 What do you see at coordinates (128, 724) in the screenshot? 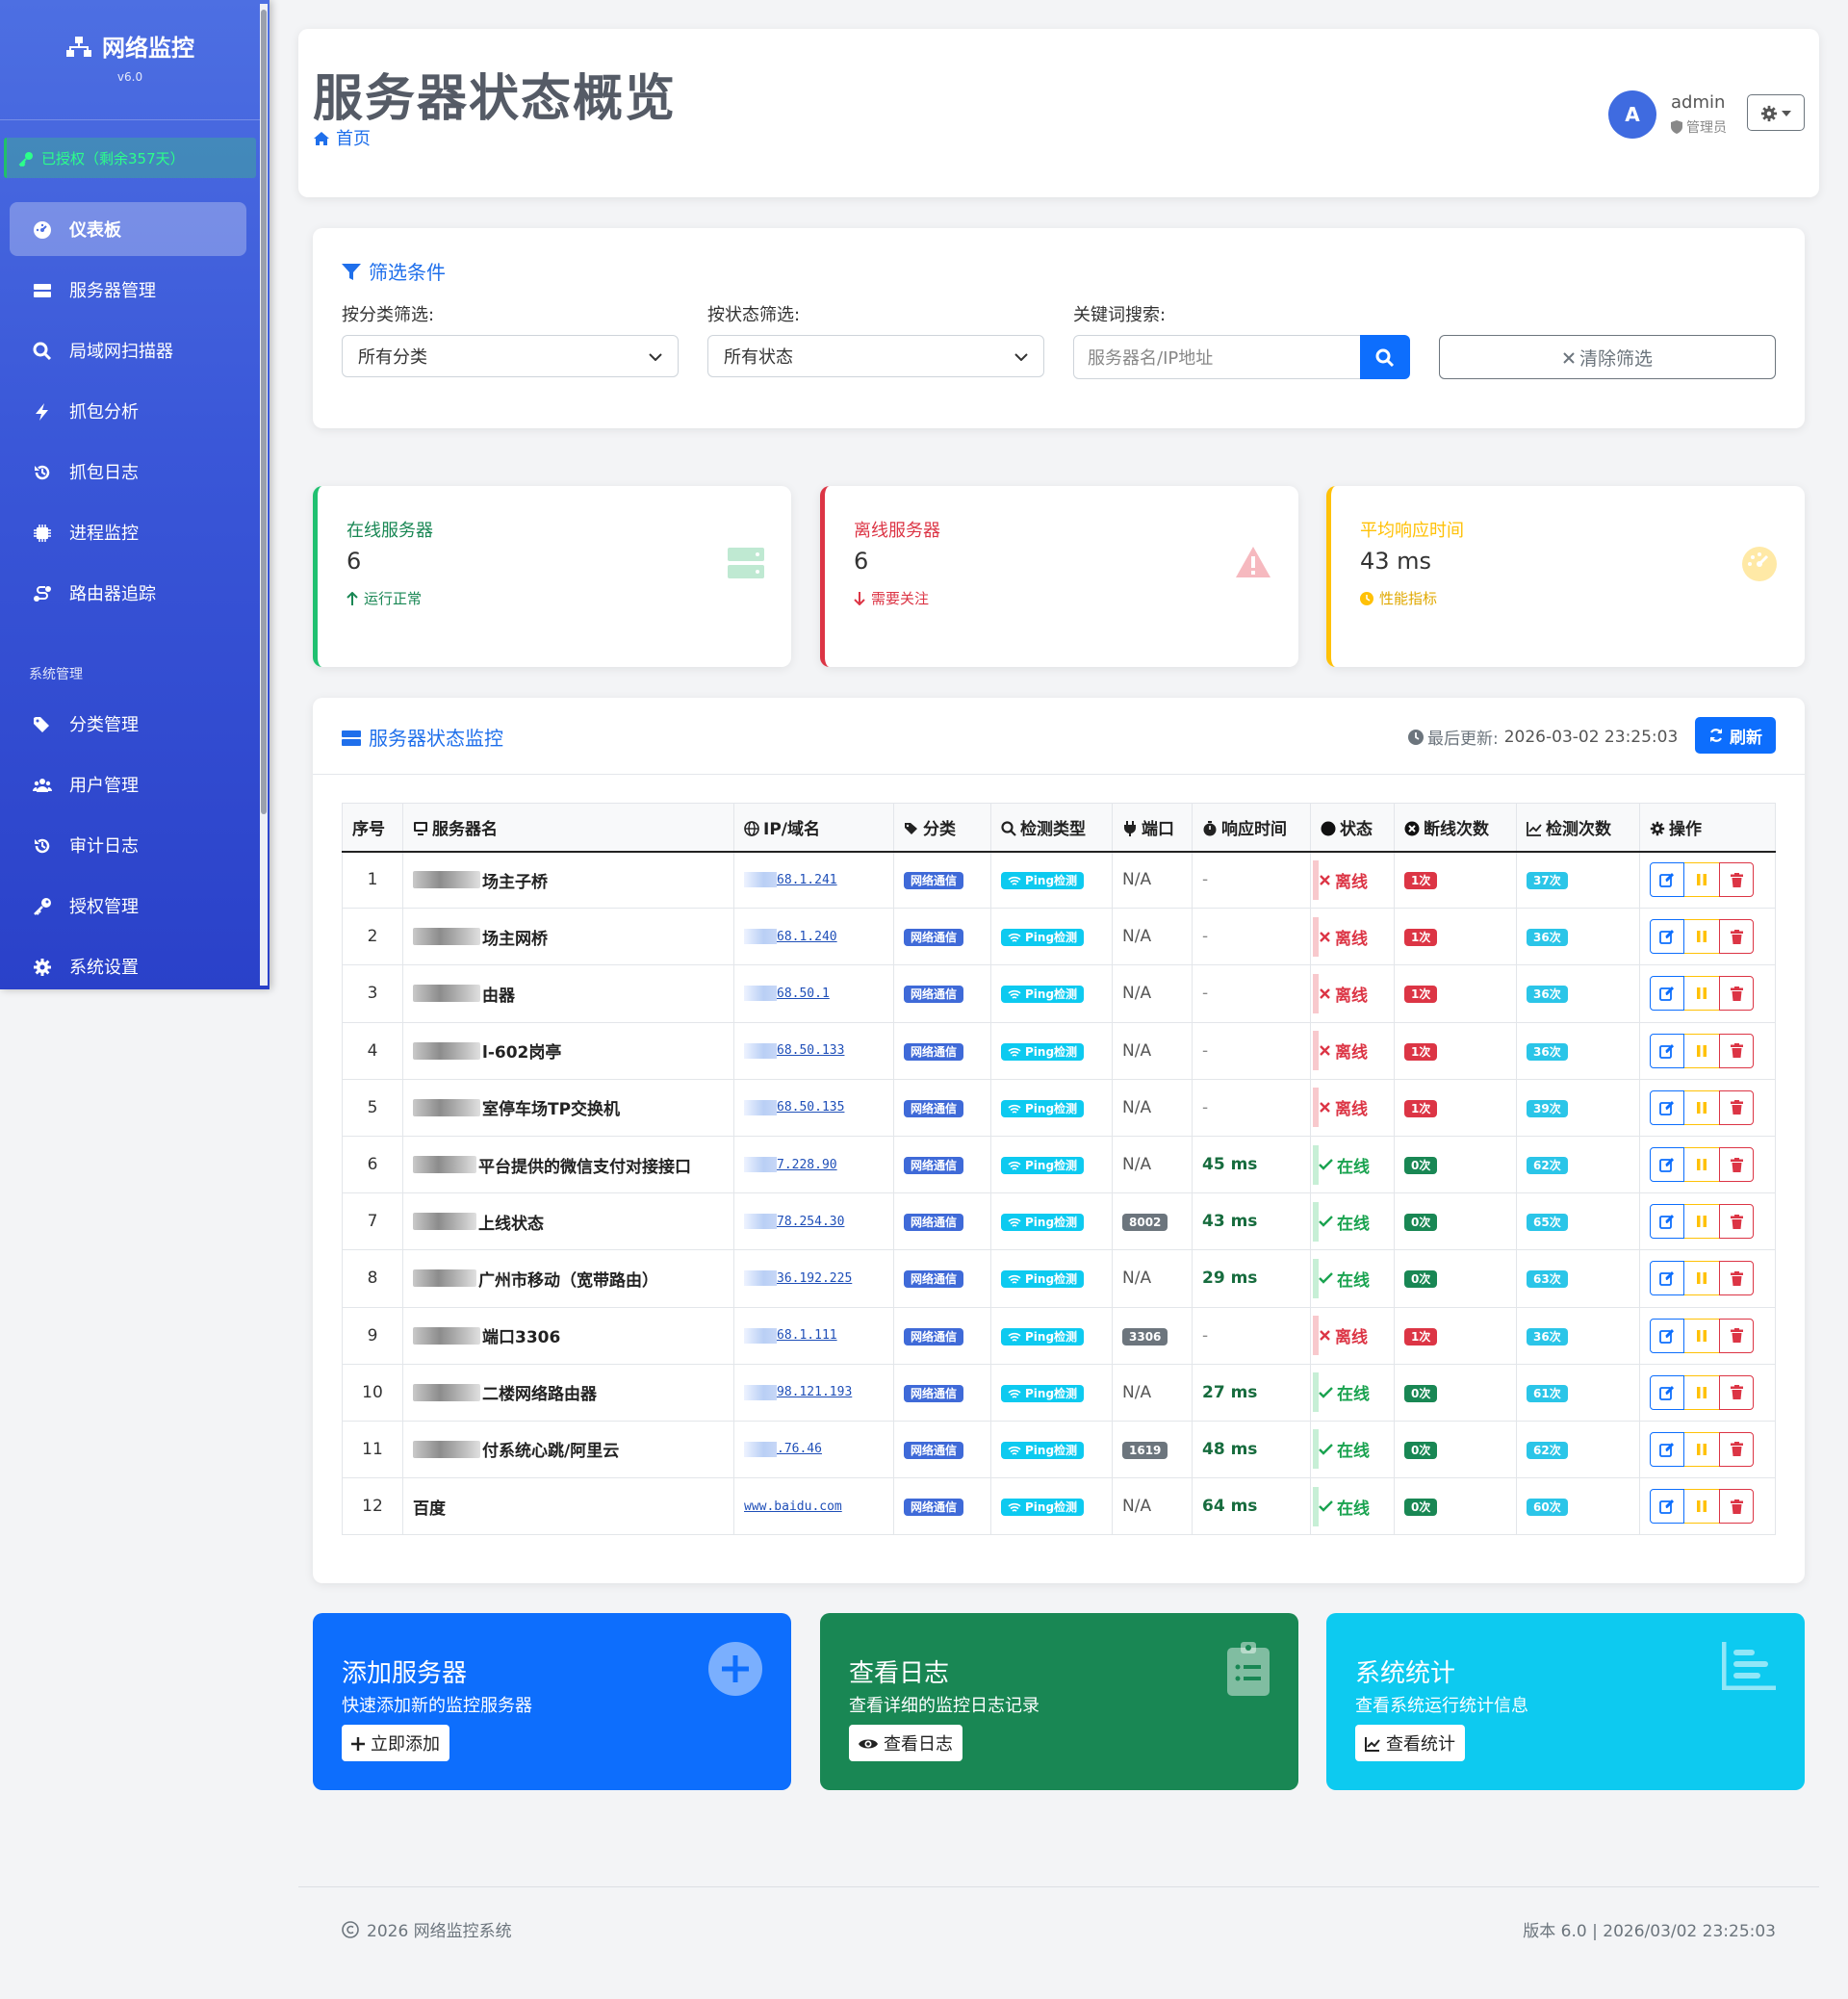
I see `sidebar-item-categories: 分类管理` at bounding box center [128, 724].